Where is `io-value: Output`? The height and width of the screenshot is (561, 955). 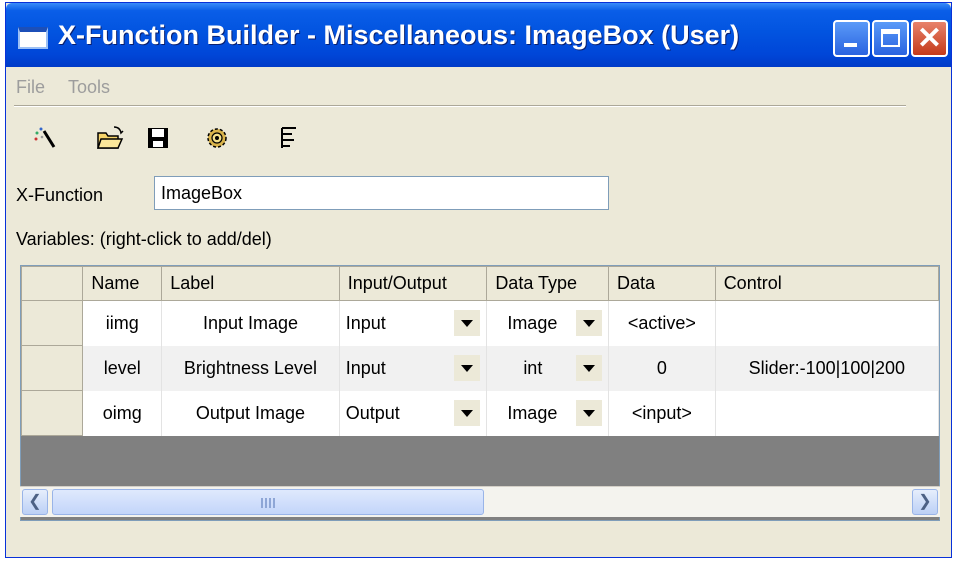
io-value: Output is located at coordinates (372, 412).